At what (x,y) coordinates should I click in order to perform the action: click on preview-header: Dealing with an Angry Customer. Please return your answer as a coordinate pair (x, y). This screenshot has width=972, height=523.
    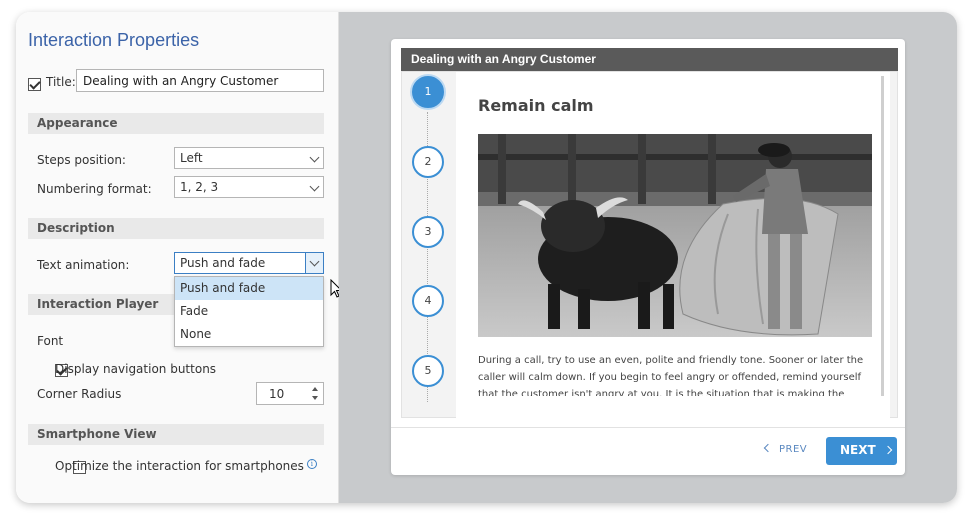
    Looking at the image, I should click on (649, 59).